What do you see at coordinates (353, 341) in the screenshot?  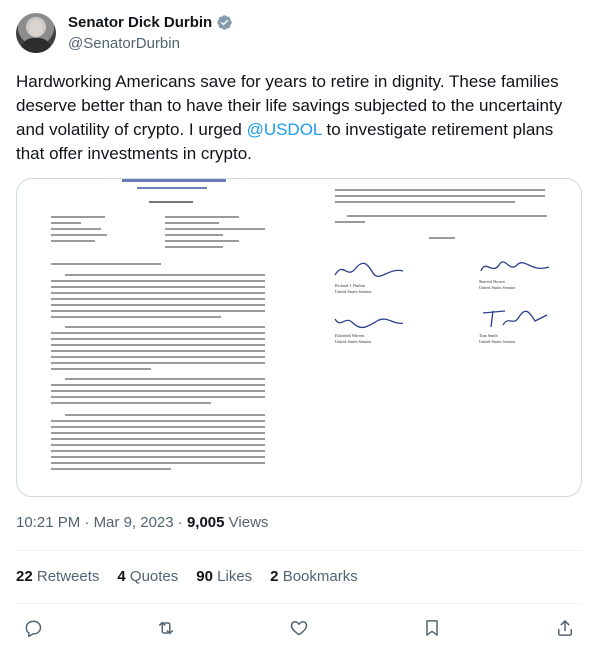 I see `signer-3-title: United States Senator` at bounding box center [353, 341].